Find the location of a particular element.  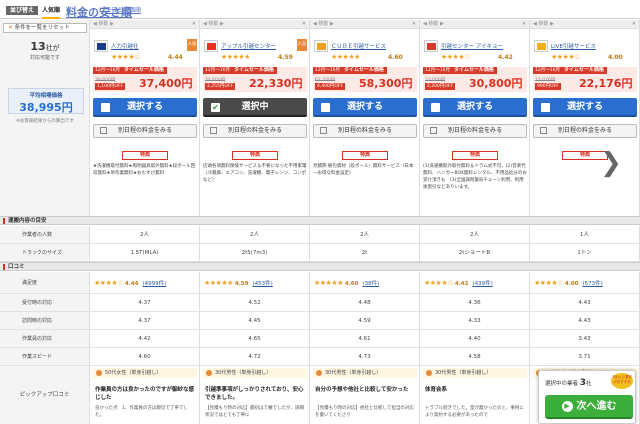

timesale-tag: タイムセール価格 is located at coordinates (364, 70).